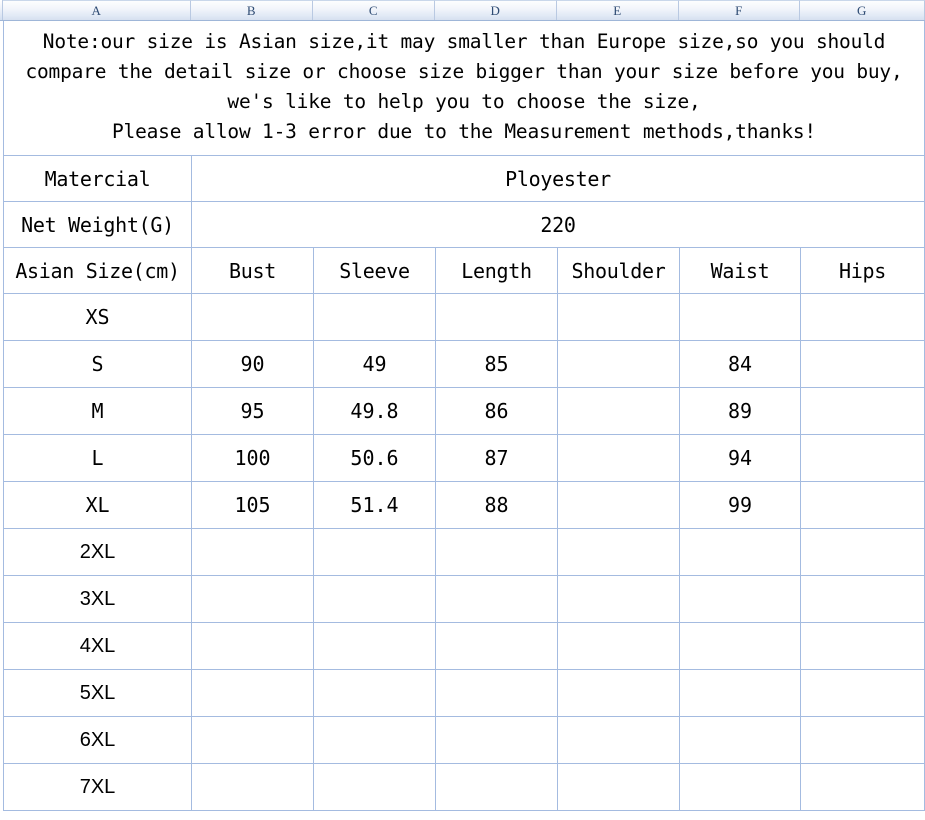 This screenshot has height=820, width=925. What do you see at coordinates (496, 270) in the screenshot?
I see `header-length: Length` at bounding box center [496, 270].